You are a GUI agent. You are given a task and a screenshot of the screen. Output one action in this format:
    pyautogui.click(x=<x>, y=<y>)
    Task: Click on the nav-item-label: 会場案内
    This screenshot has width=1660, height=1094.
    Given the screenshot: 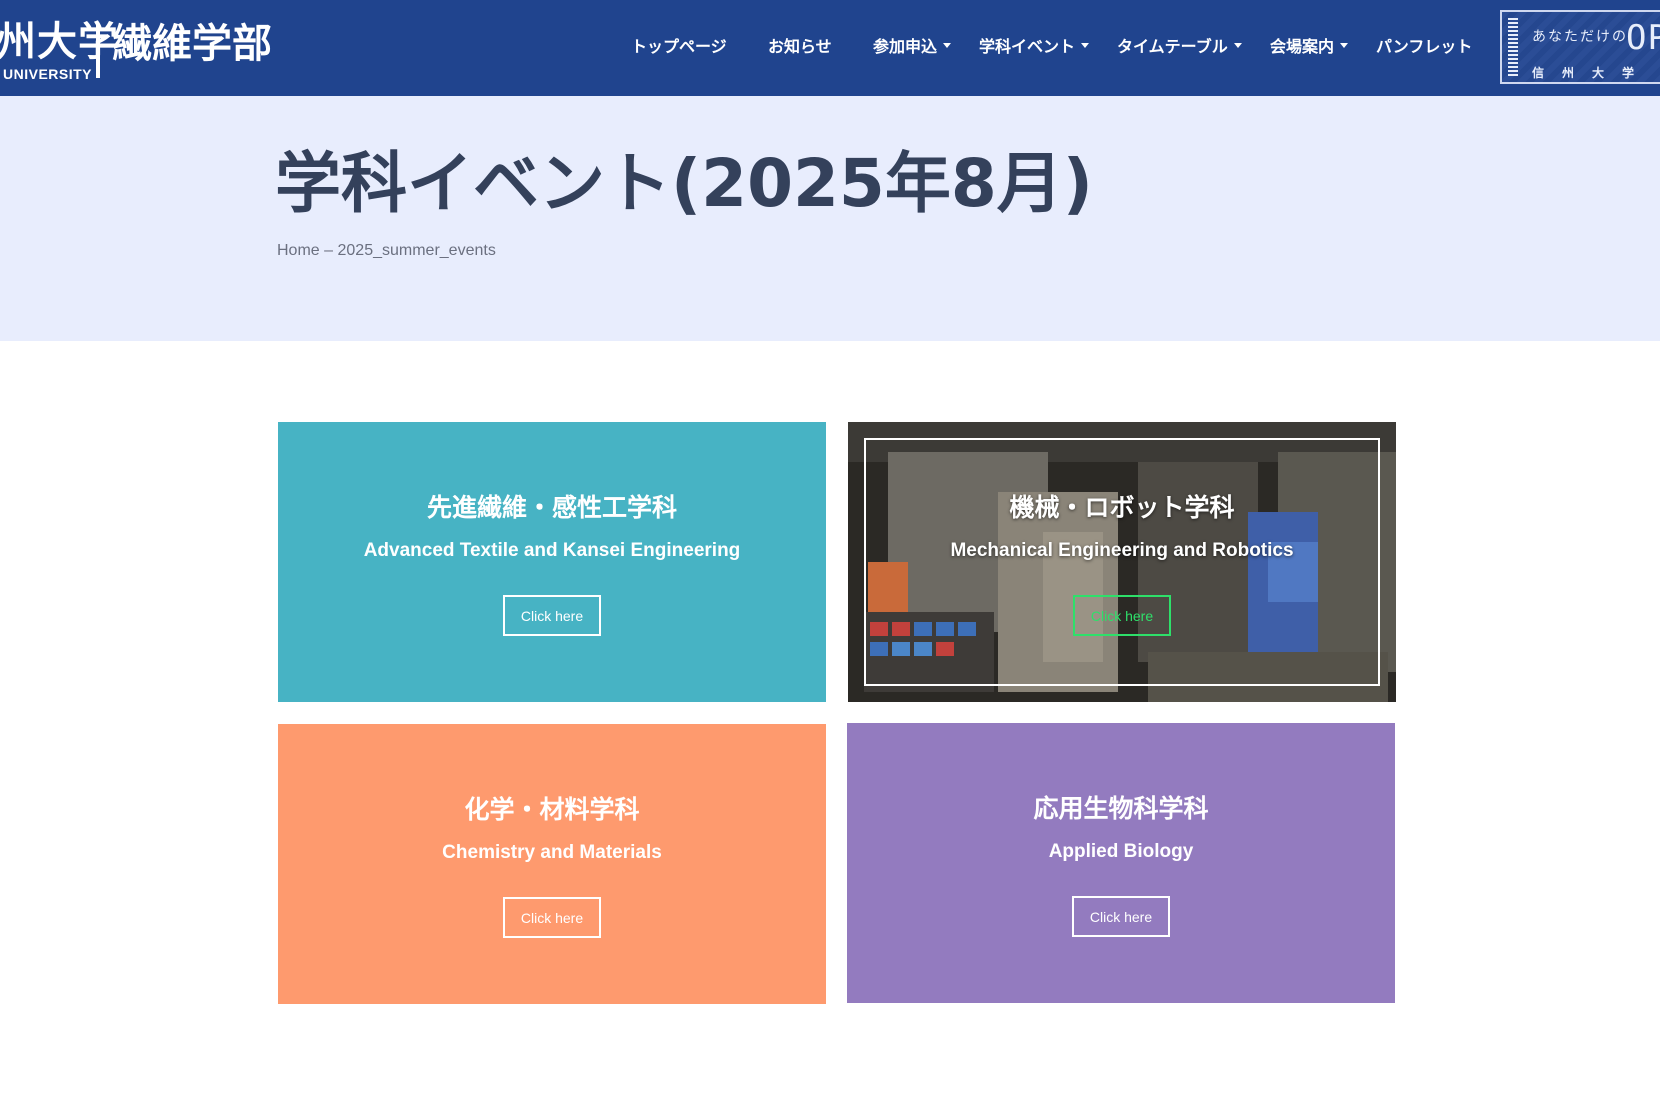 What is the action you would take?
    pyautogui.click(x=1302, y=46)
    